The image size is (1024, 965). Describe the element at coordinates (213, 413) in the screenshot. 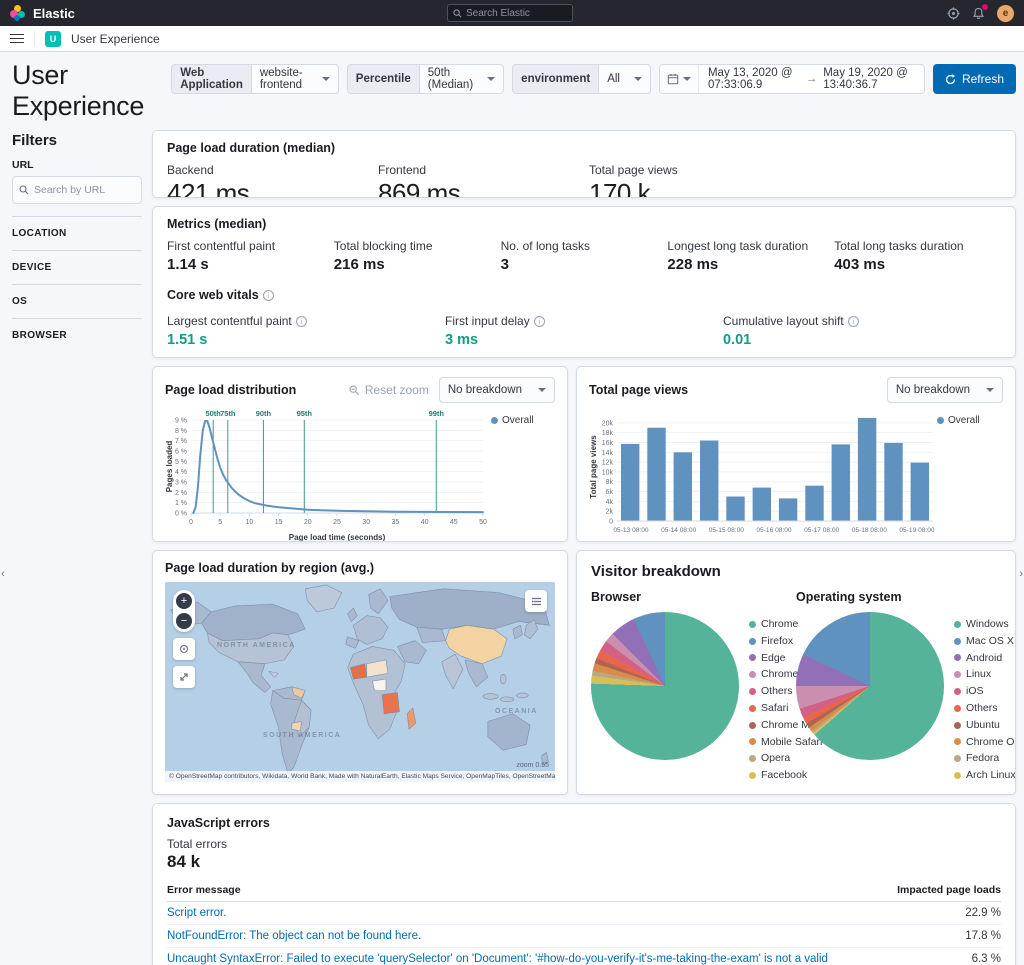

I see `svg-text: 50th` at that location.